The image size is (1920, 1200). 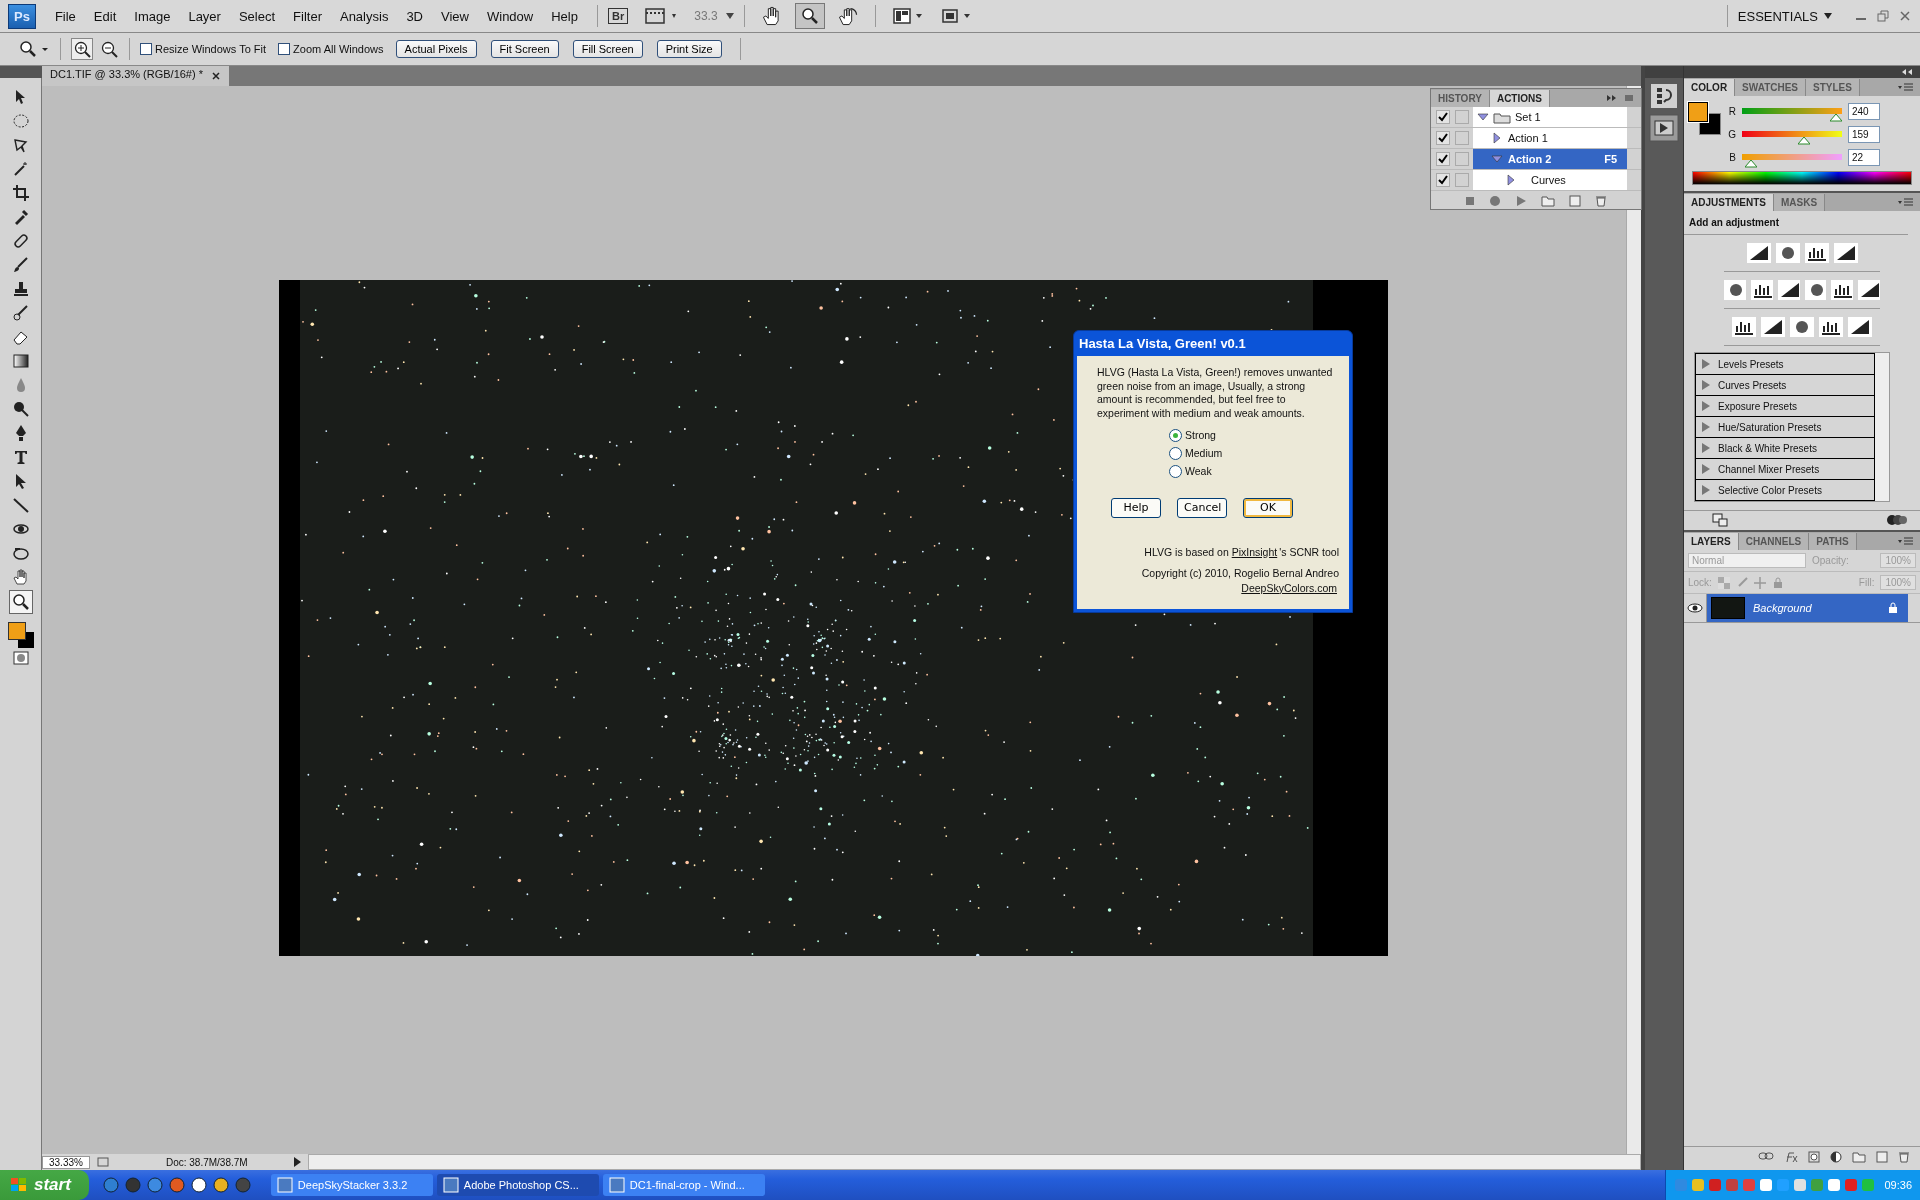 I want to click on link-icon, so click(x=1766, y=1156).